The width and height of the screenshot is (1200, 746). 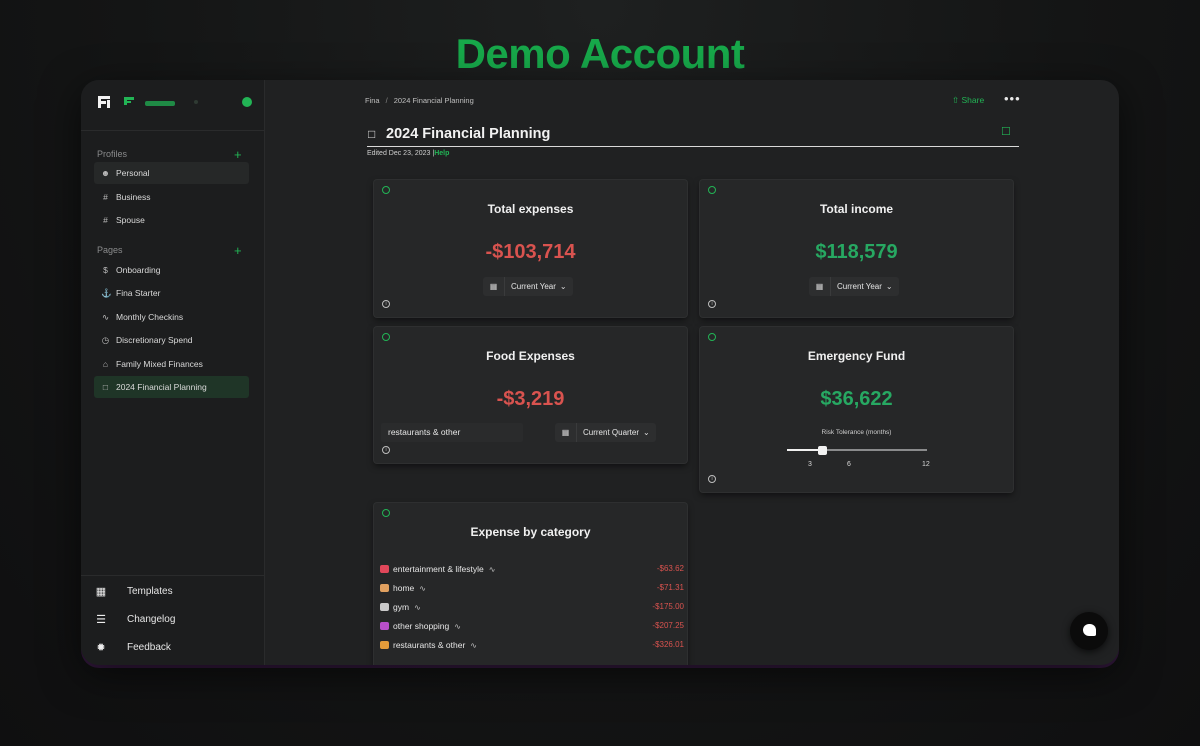 I want to click on calendar-icon: ▦, so click(x=820, y=286).